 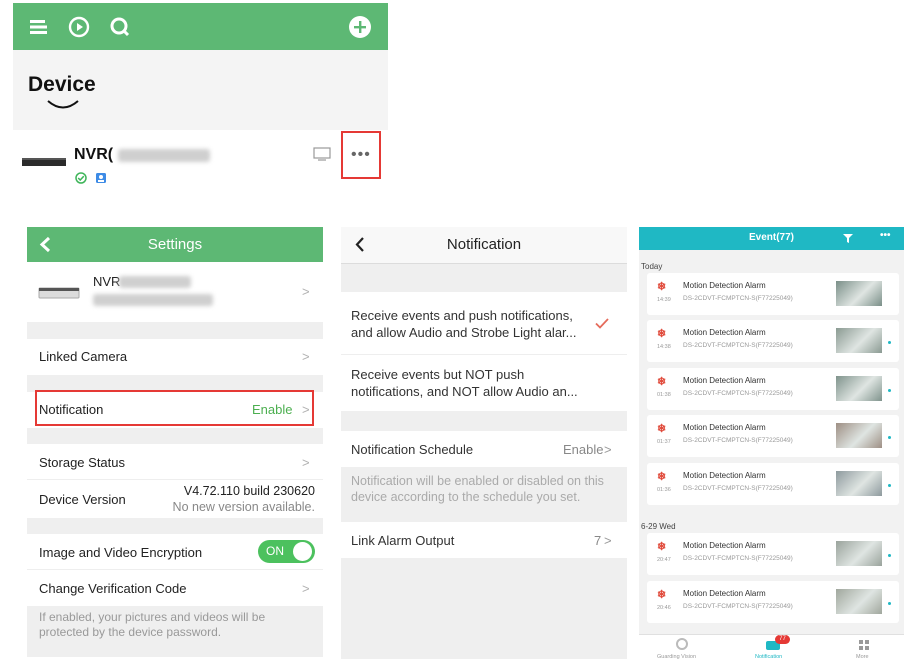 I want to click on option-line: Receive events but NOT push, so click(x=438, y=374).